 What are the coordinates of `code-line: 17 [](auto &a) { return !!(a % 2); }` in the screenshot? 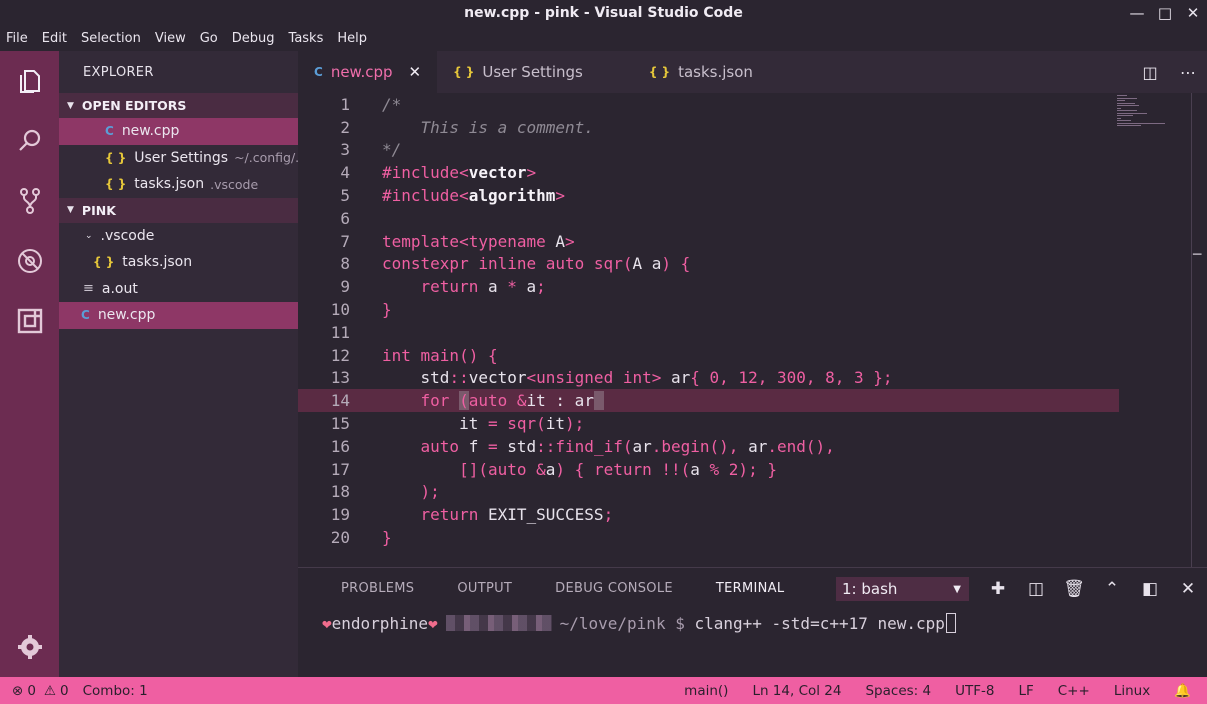 It's located at (708, 469).